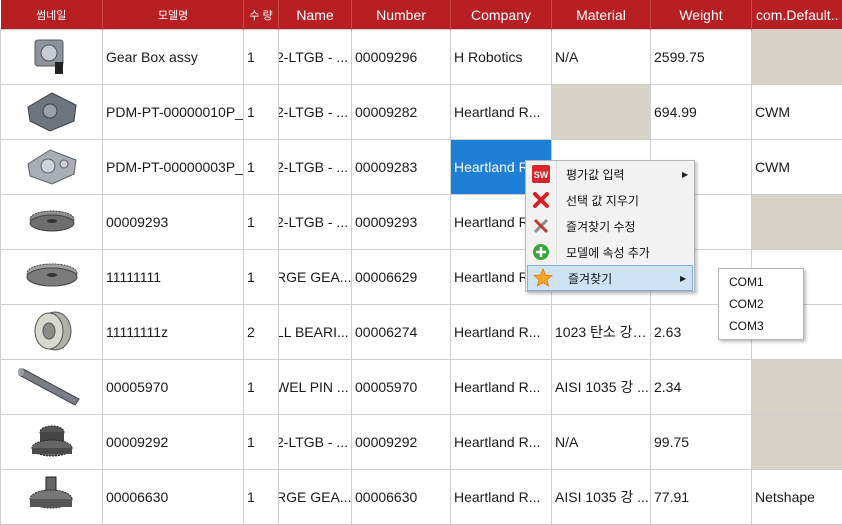 The image size is (842, 525). What do you see at coordinates (797, 15) in the screenshot?
I see `col-header-default: com.Default..` at bounding box center [797, 15].